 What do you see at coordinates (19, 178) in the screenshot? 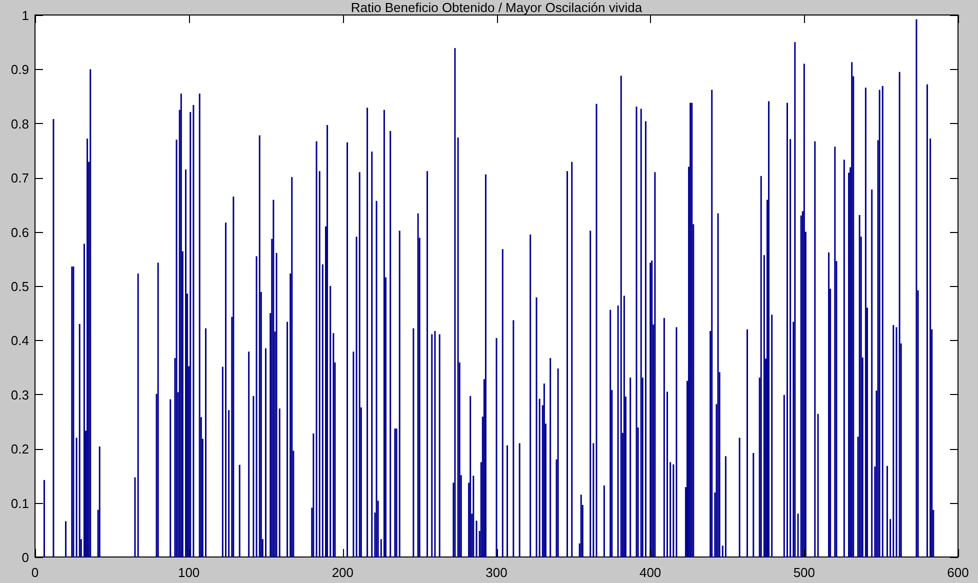
I see `y-tick-label: 0.7` at bounding box center [19, 178].